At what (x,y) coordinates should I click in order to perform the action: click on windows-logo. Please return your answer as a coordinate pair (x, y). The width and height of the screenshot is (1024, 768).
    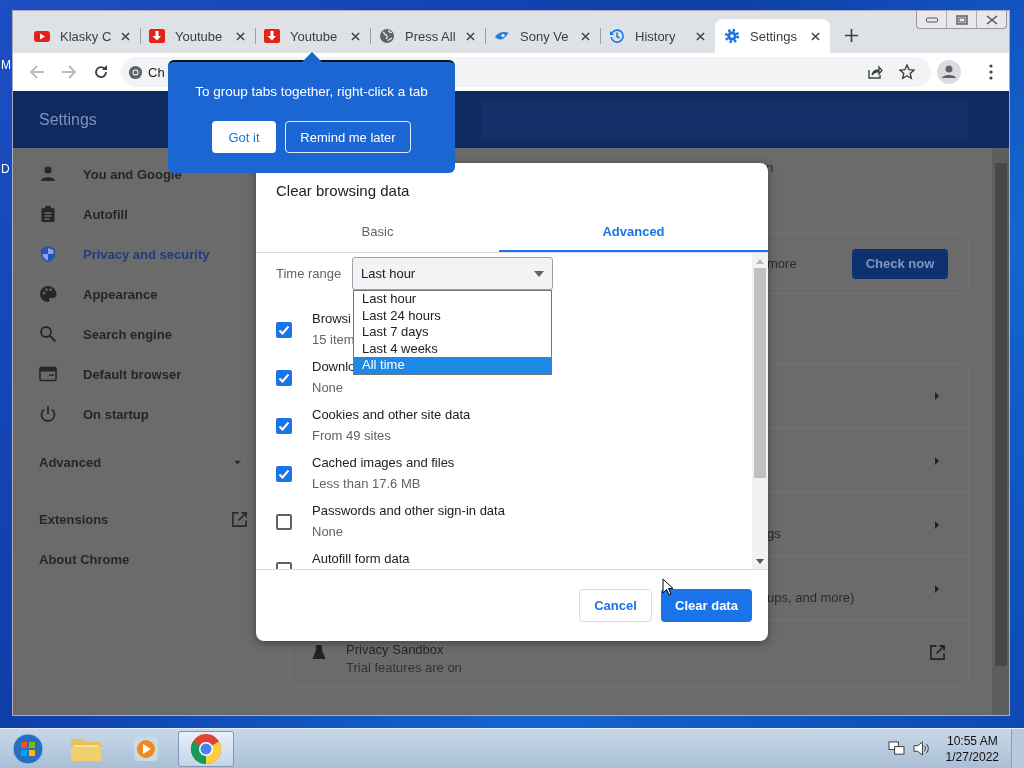
    Looking at the image, I should click on (28, 748).